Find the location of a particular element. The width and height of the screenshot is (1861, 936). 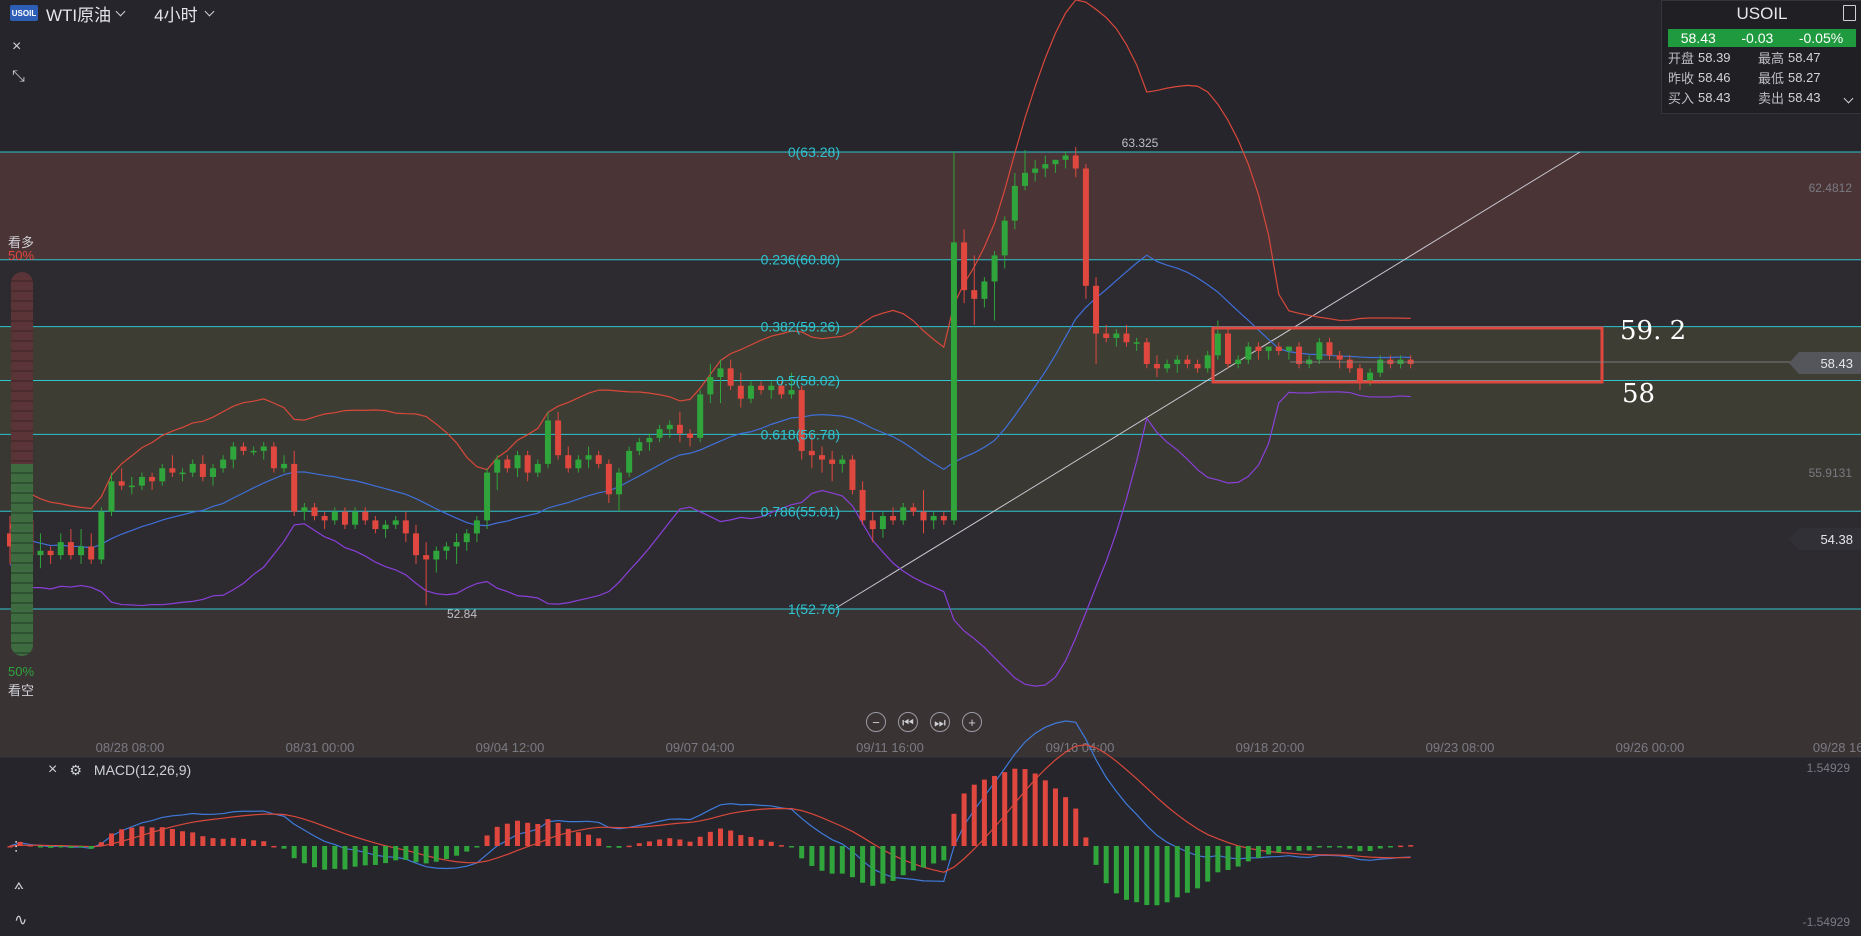

quote-label: 买入 is located at coordinates (1681, 98).